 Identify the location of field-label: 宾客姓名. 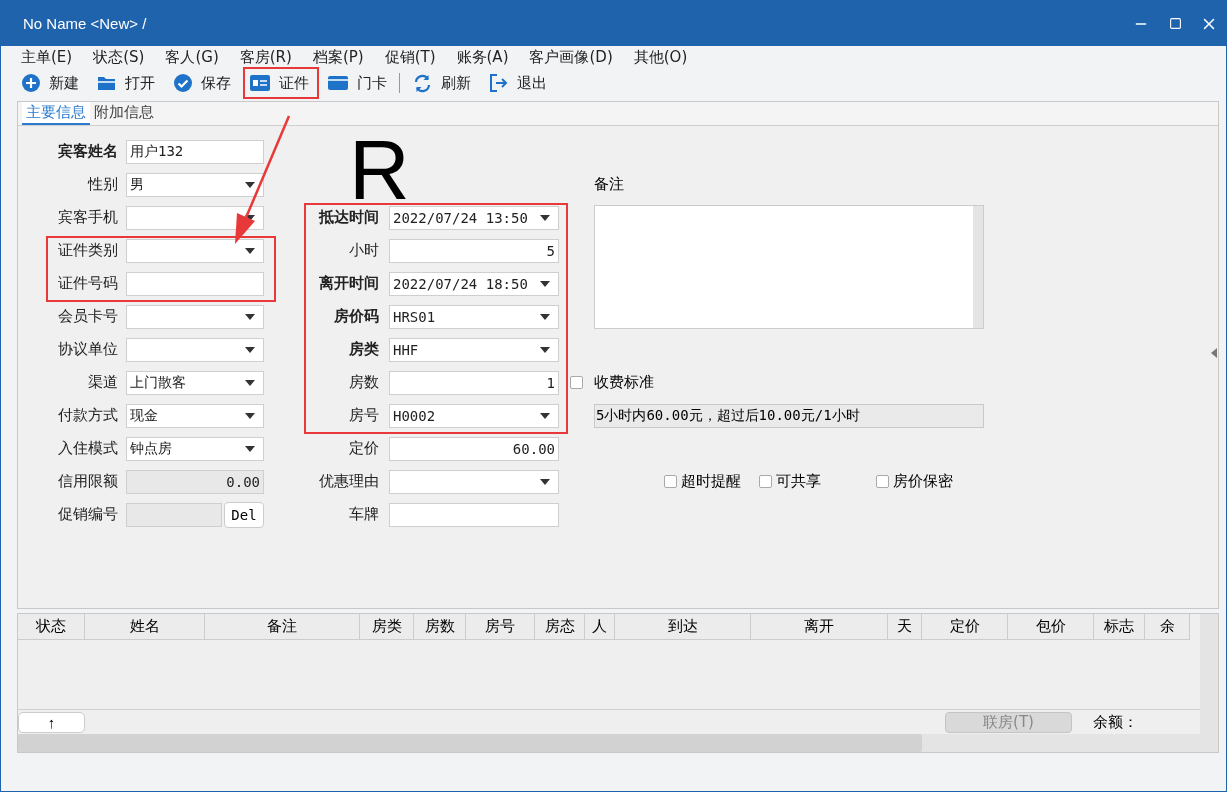
(88, 151).